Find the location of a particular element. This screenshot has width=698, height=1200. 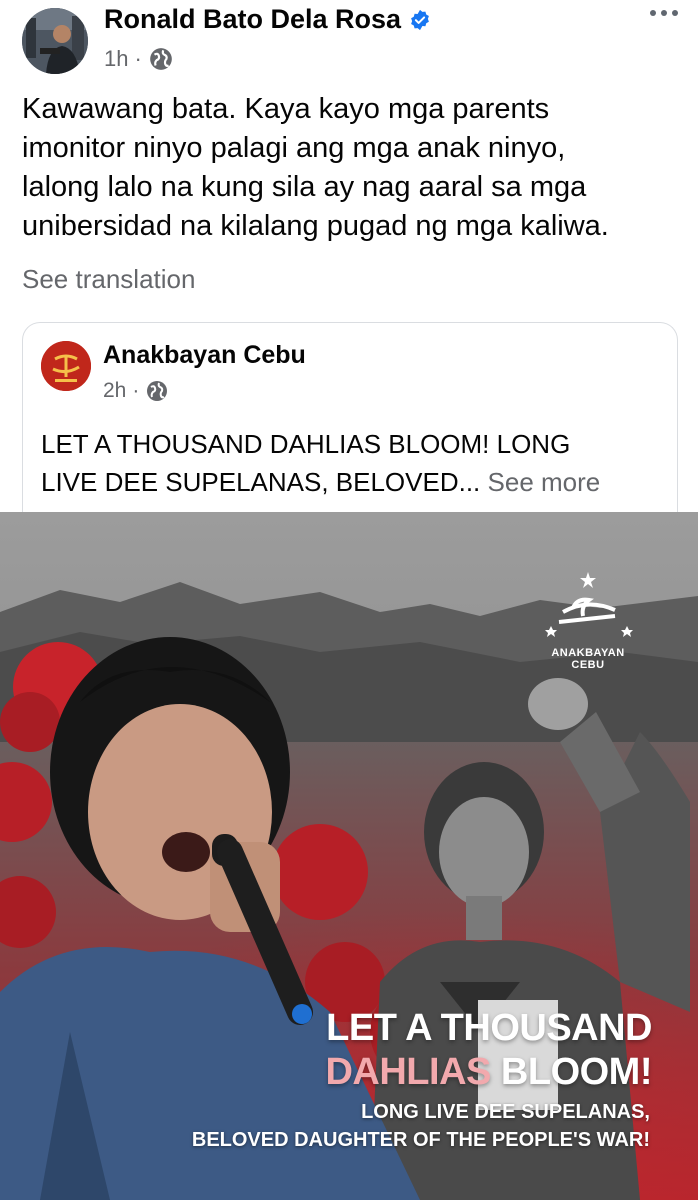

headline-line2: DAHLIAS BLOOM! is located at coordinates (482, 1072).